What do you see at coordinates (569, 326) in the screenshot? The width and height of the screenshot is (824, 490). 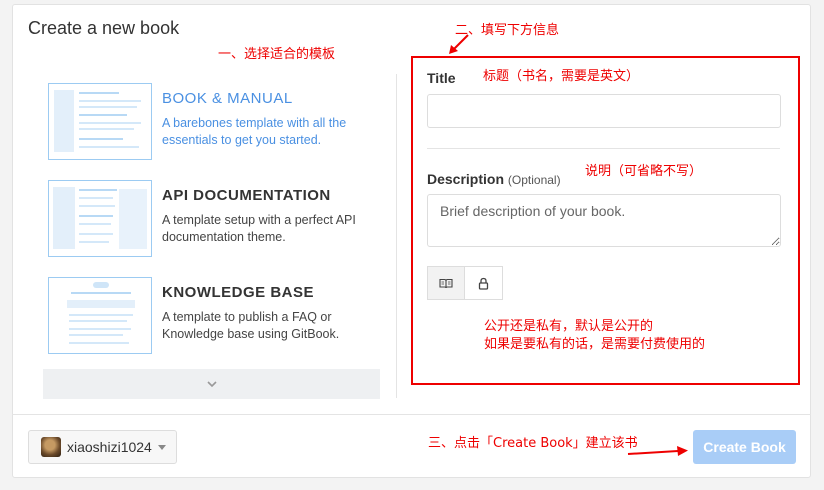 I see `annotation-visibility-note-1: 公开还是私有，默认是公开的` at bounding box center [569, 326].